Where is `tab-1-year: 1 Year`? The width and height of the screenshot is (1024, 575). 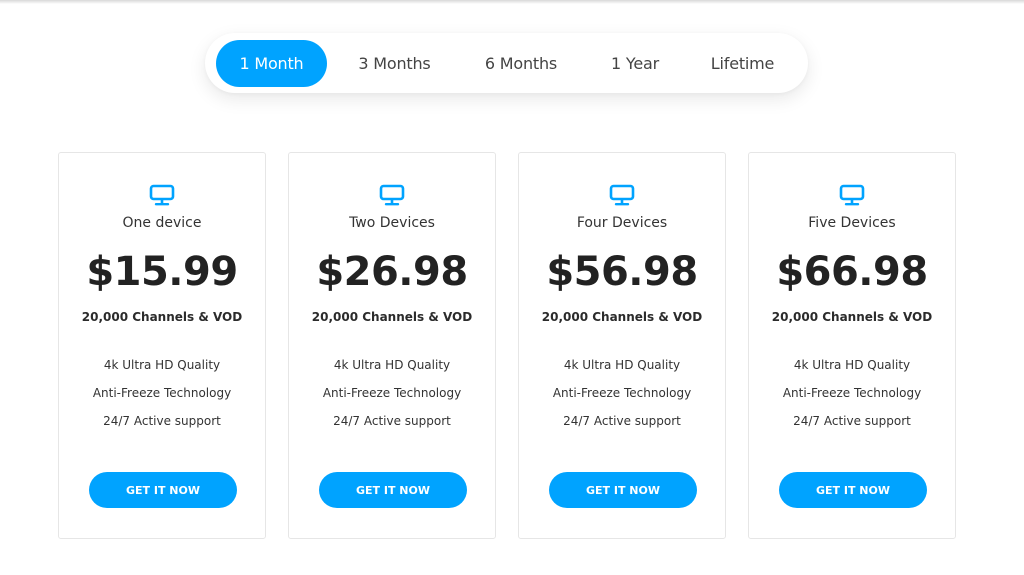 tab-1-year: 1 Year is located at coordinates (635, 63).